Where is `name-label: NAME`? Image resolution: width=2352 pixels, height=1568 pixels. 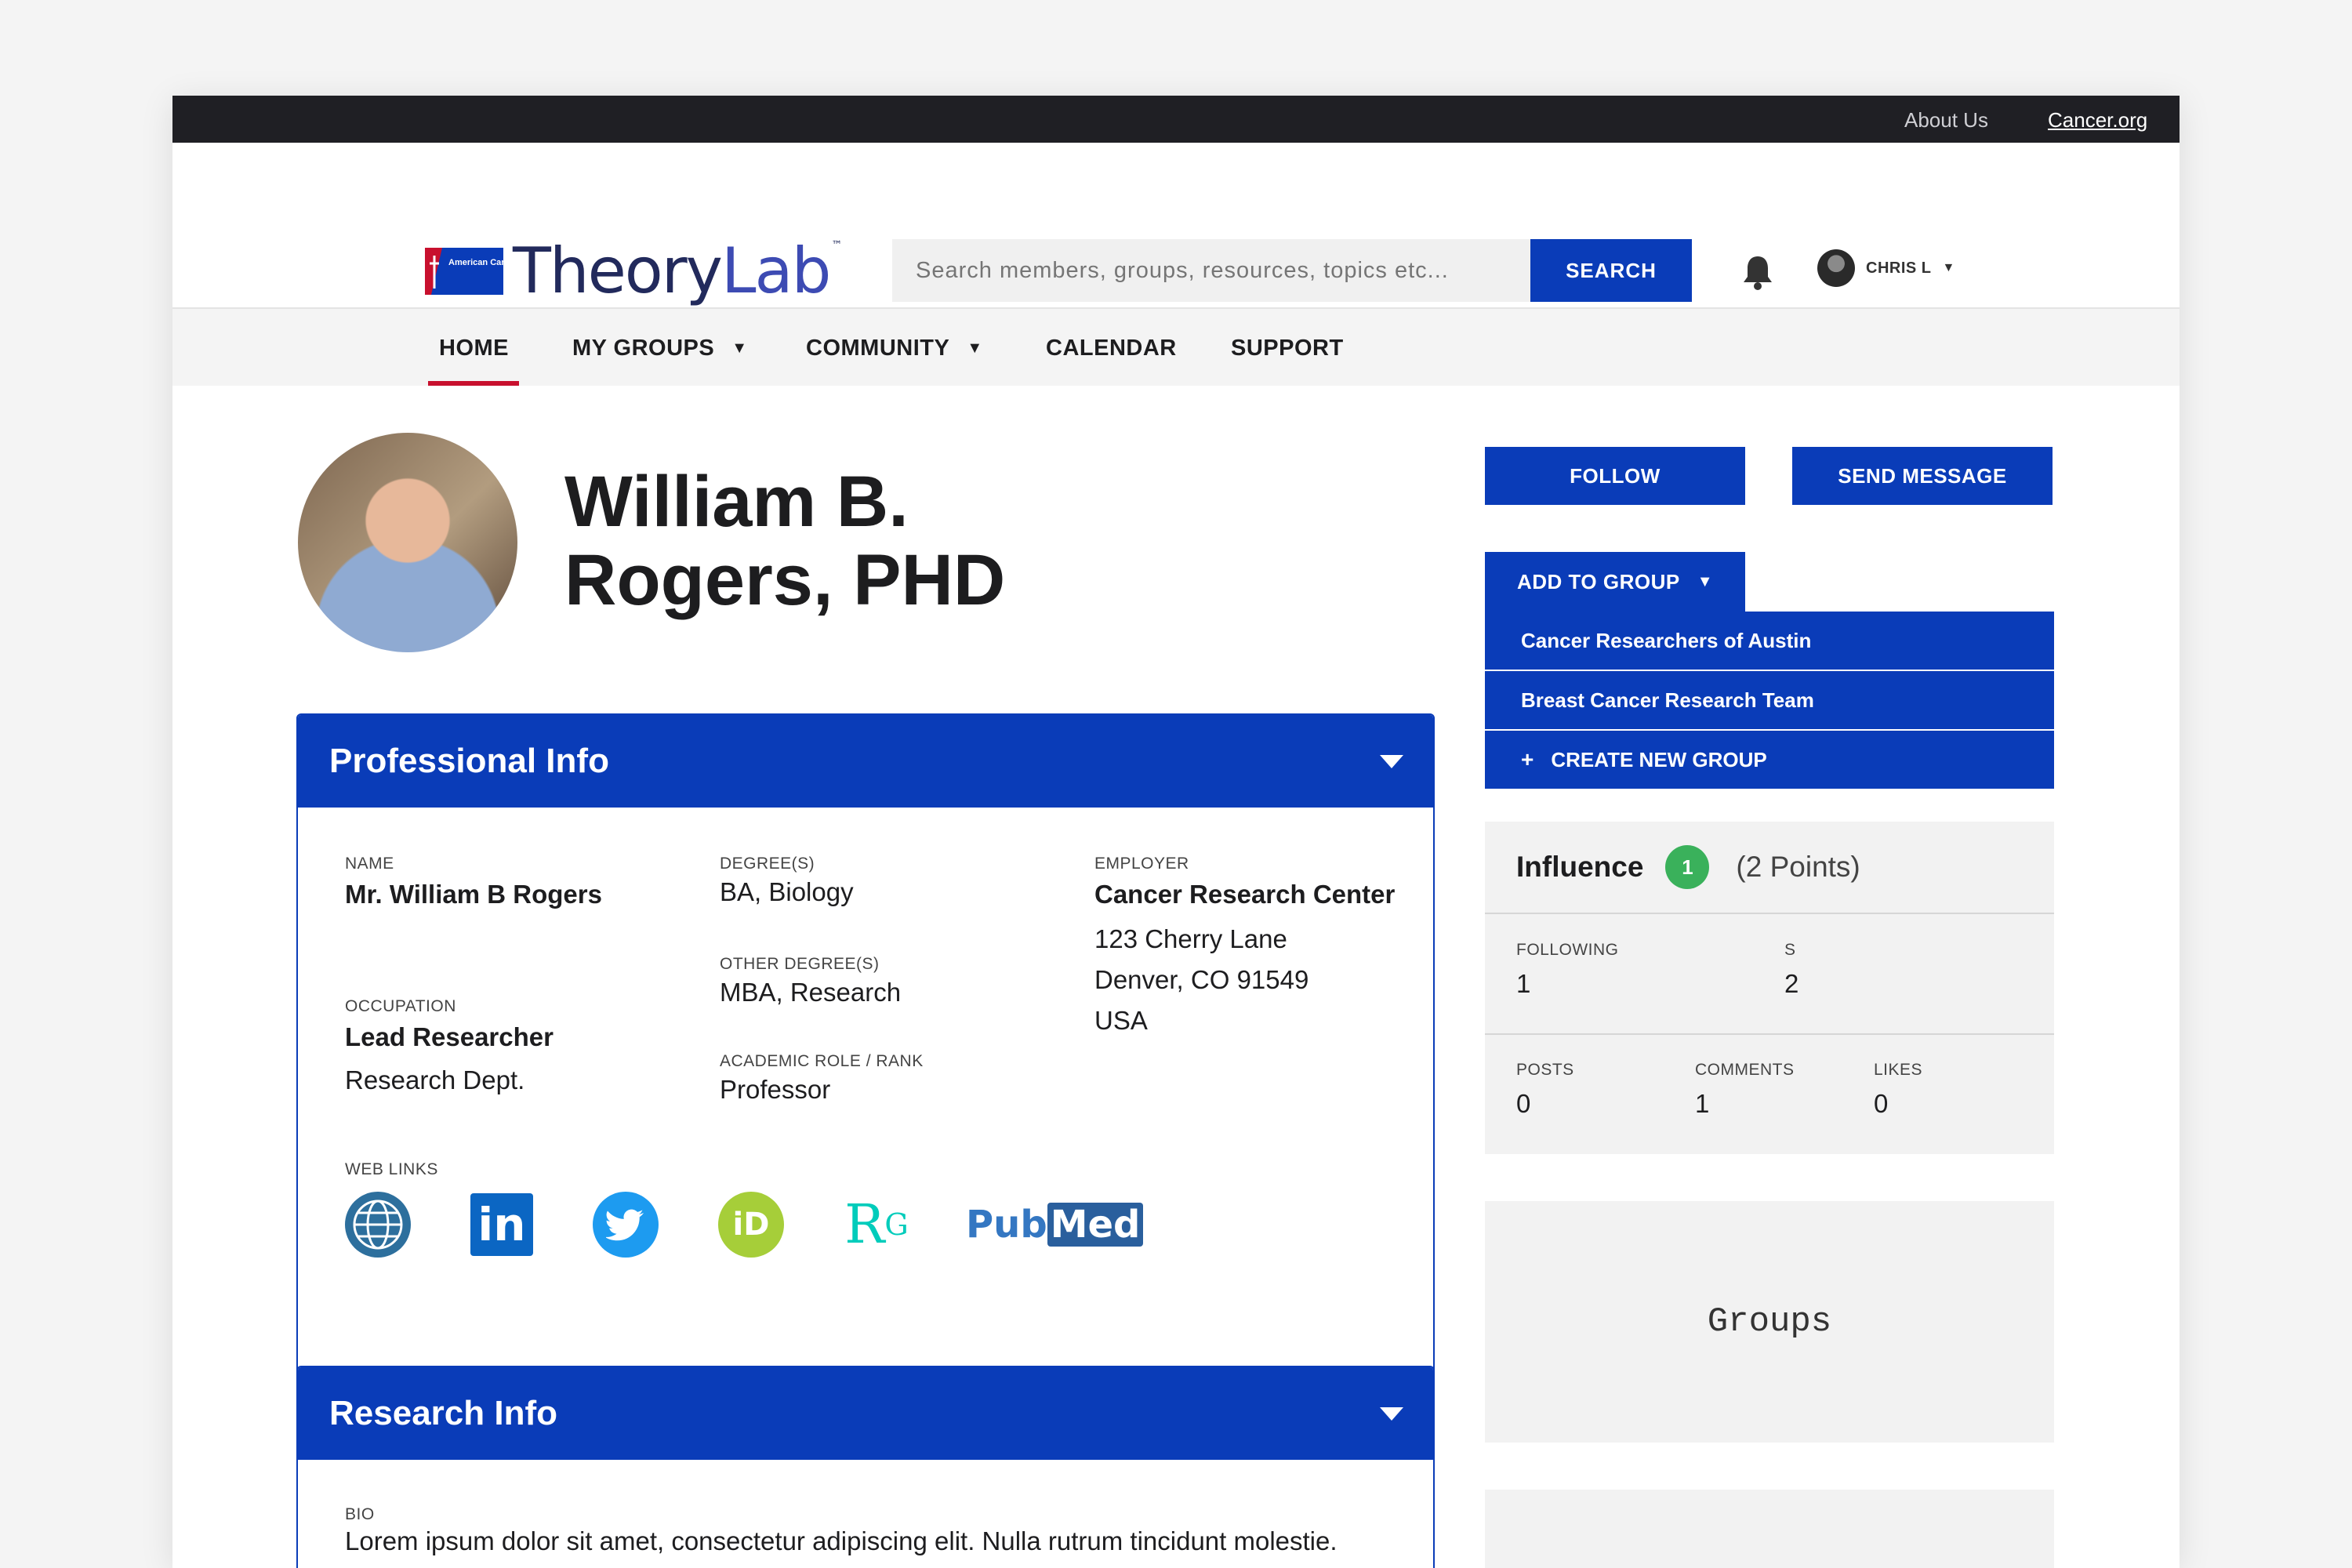 name-label: NAME is located at coordinates (369, 864).